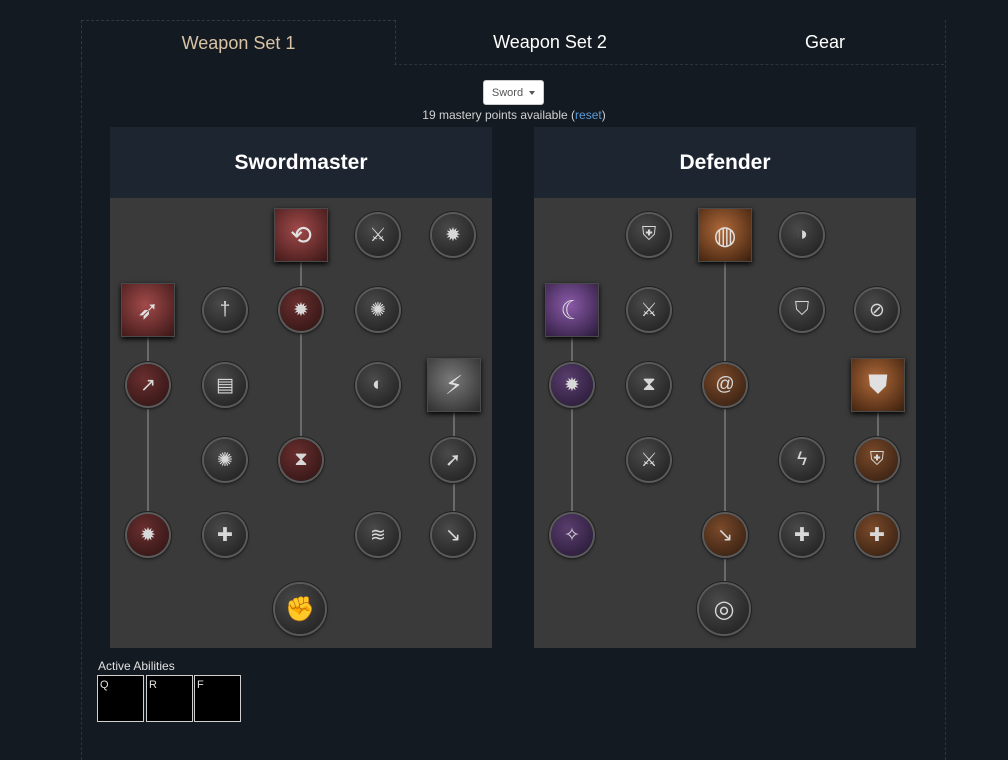 Image resolution: width=1008 pixels, height=760 pixels. I want to click on slot-key: Q, so click(104, 685).